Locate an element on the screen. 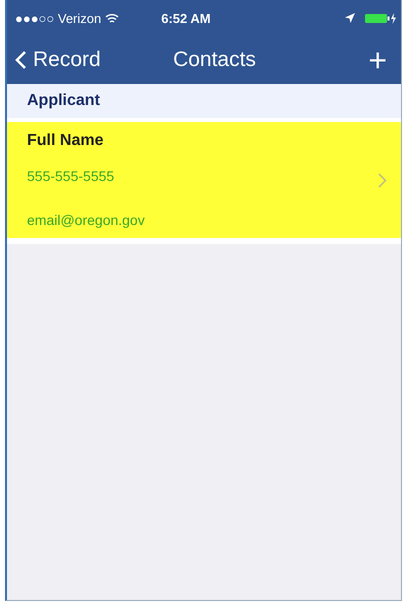  contact-name: Full Name is located at coordinates (65, 141).